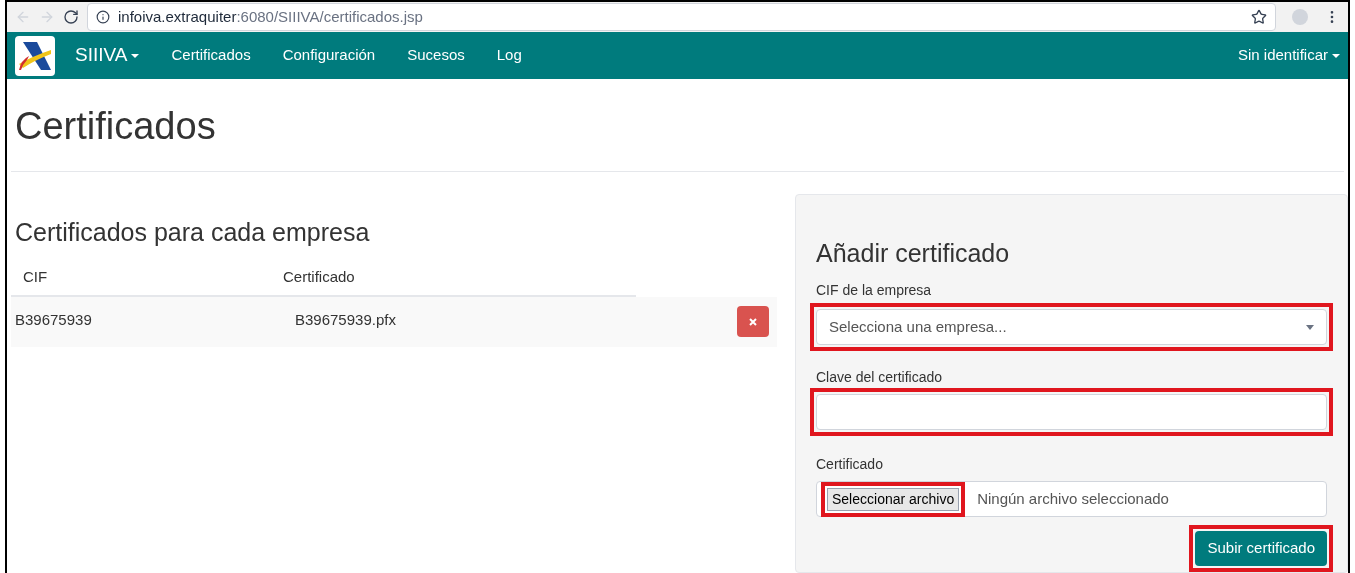 The image size is (1355, 573). Describe the element at coordinates (880, 377) in the screenshot. I see `field-label: Clave del certificado` at that location.